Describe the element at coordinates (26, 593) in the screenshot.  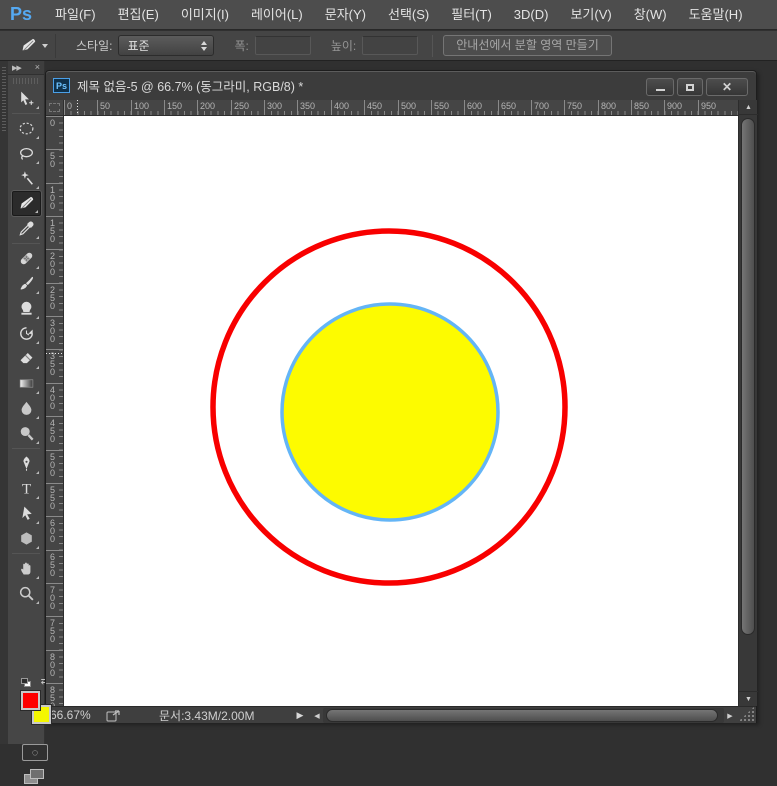
I see `zoom-tool` at that location.